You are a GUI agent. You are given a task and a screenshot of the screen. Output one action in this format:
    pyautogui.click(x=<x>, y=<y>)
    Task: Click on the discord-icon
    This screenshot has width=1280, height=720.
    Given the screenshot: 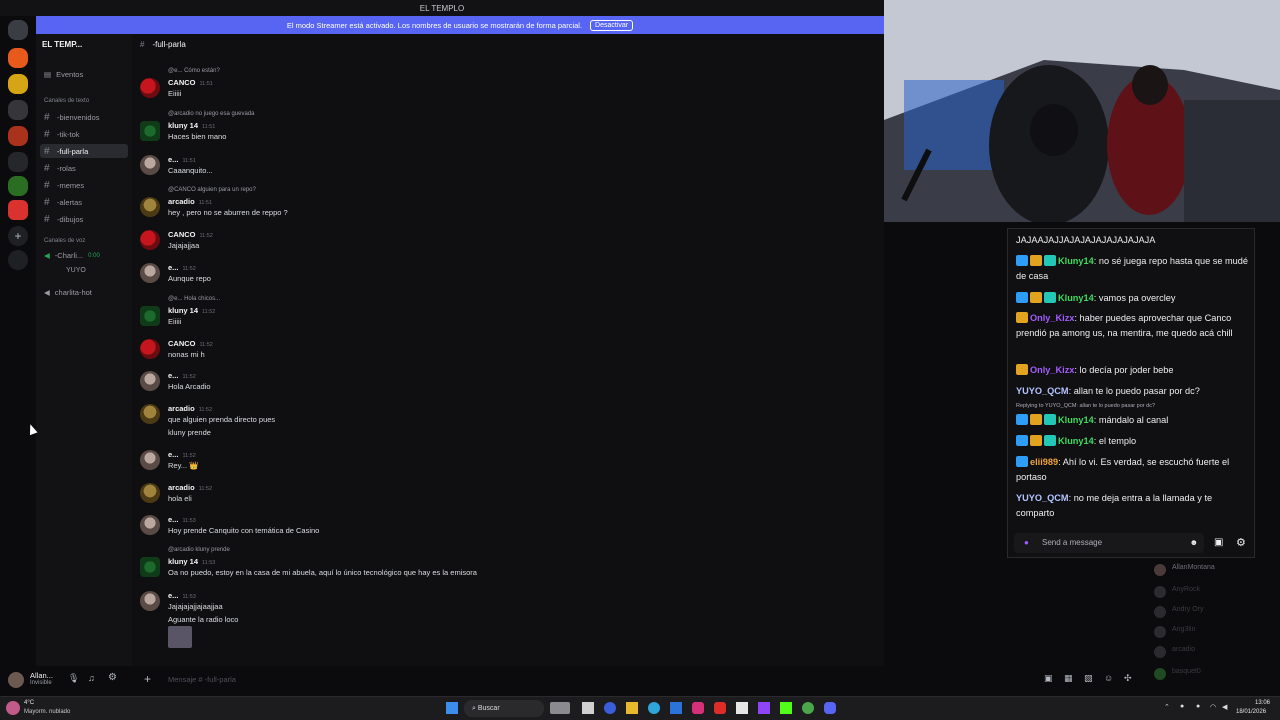 What is the action you would take?
    pyautogui.click(x=830, y=708)
    